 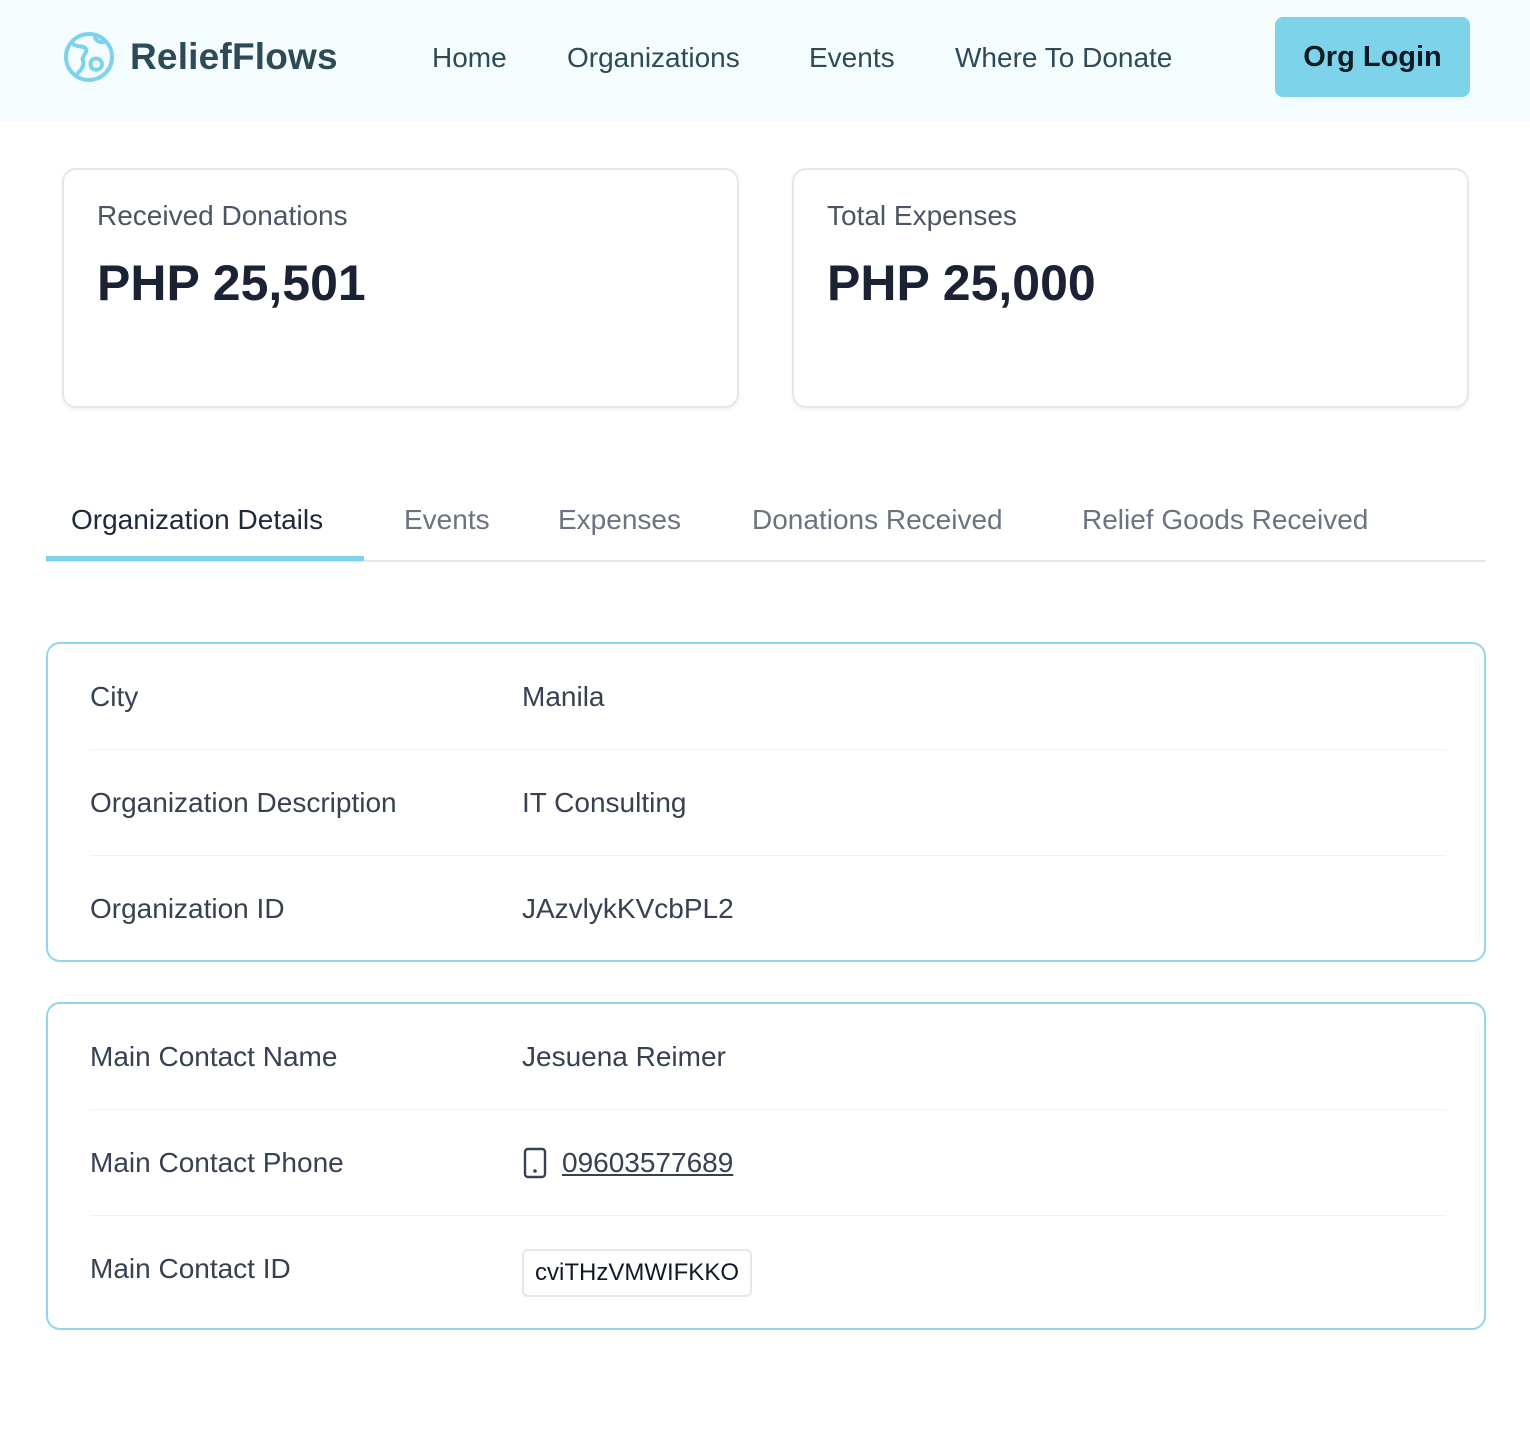 I want to click on detail-row-contact-phone: Main Contact Phone 09603577689, so click(x=768, y=1163).